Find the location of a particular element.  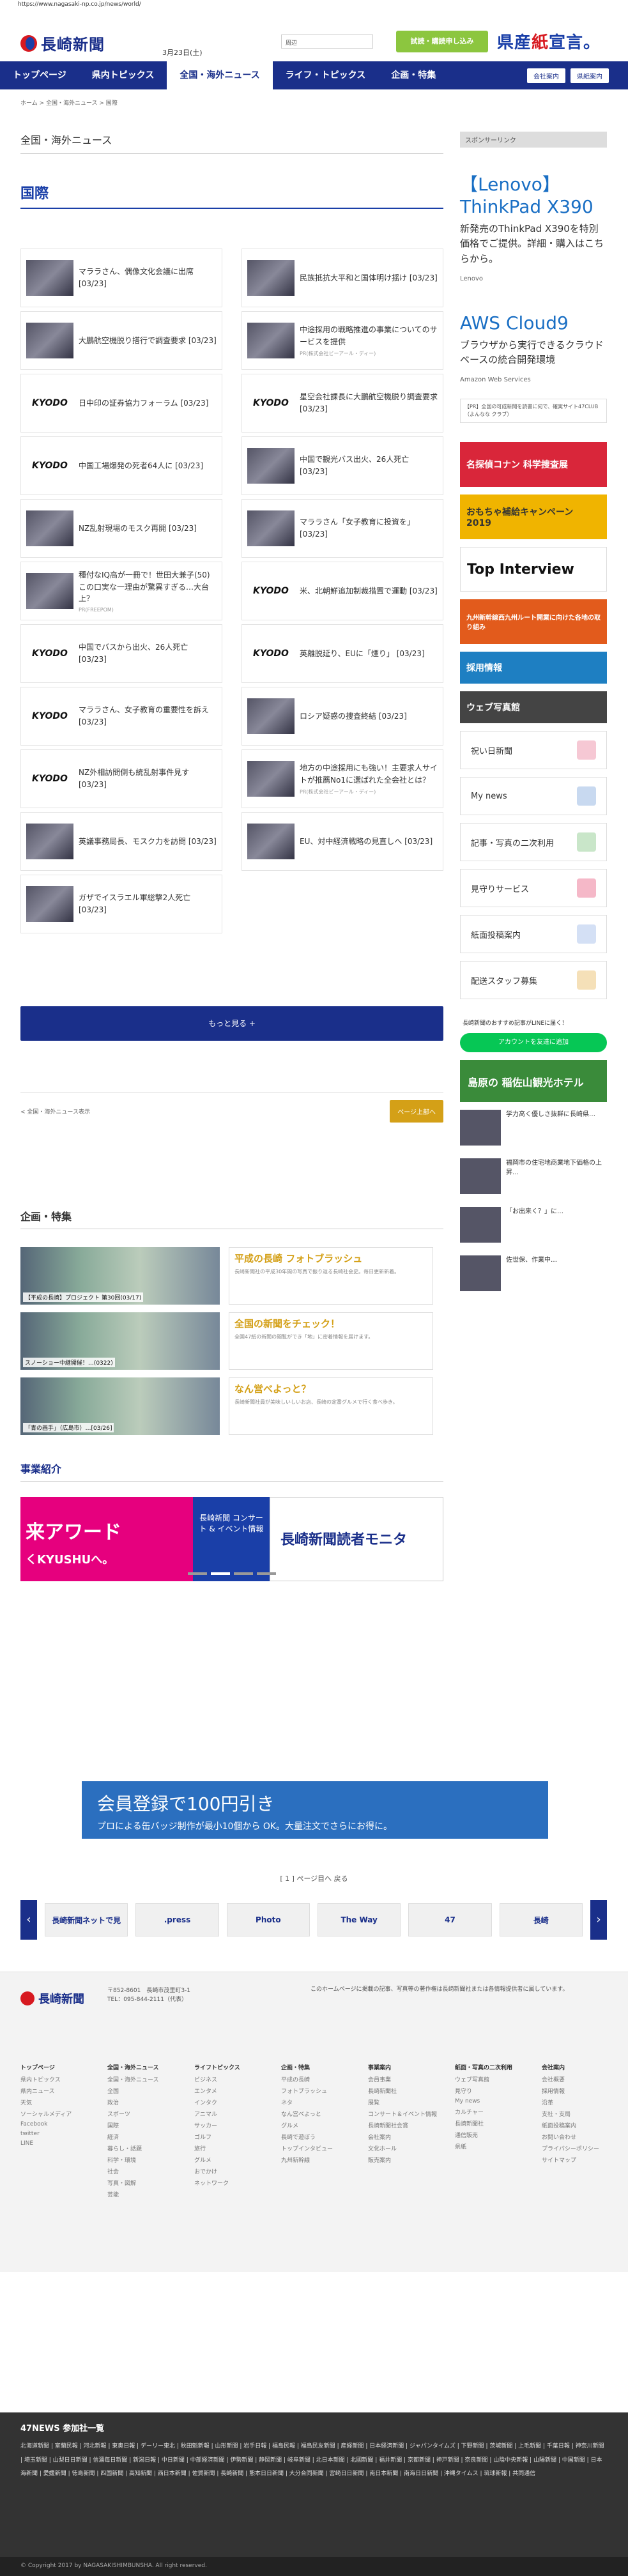

nav-national-world: 全国・海外ニュース is located at coordinates (220, 75).